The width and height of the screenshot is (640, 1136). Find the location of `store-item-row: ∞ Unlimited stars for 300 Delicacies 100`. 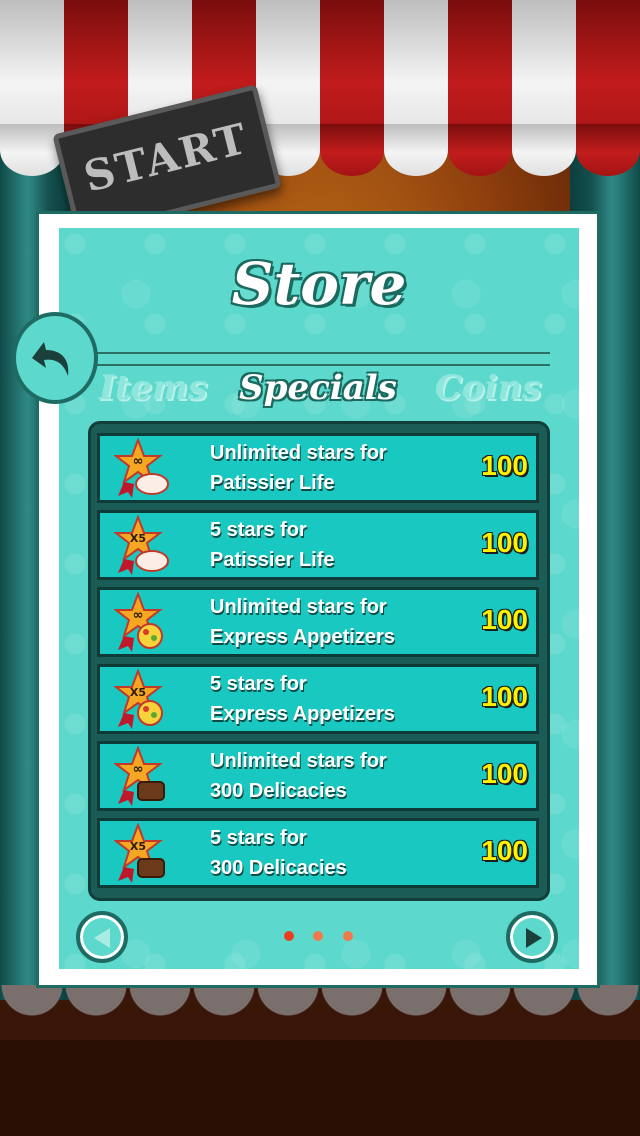

store-item-row: ∞ Unlimited stars for 300 Delicacies 100 is located at coordinates (318, 776).